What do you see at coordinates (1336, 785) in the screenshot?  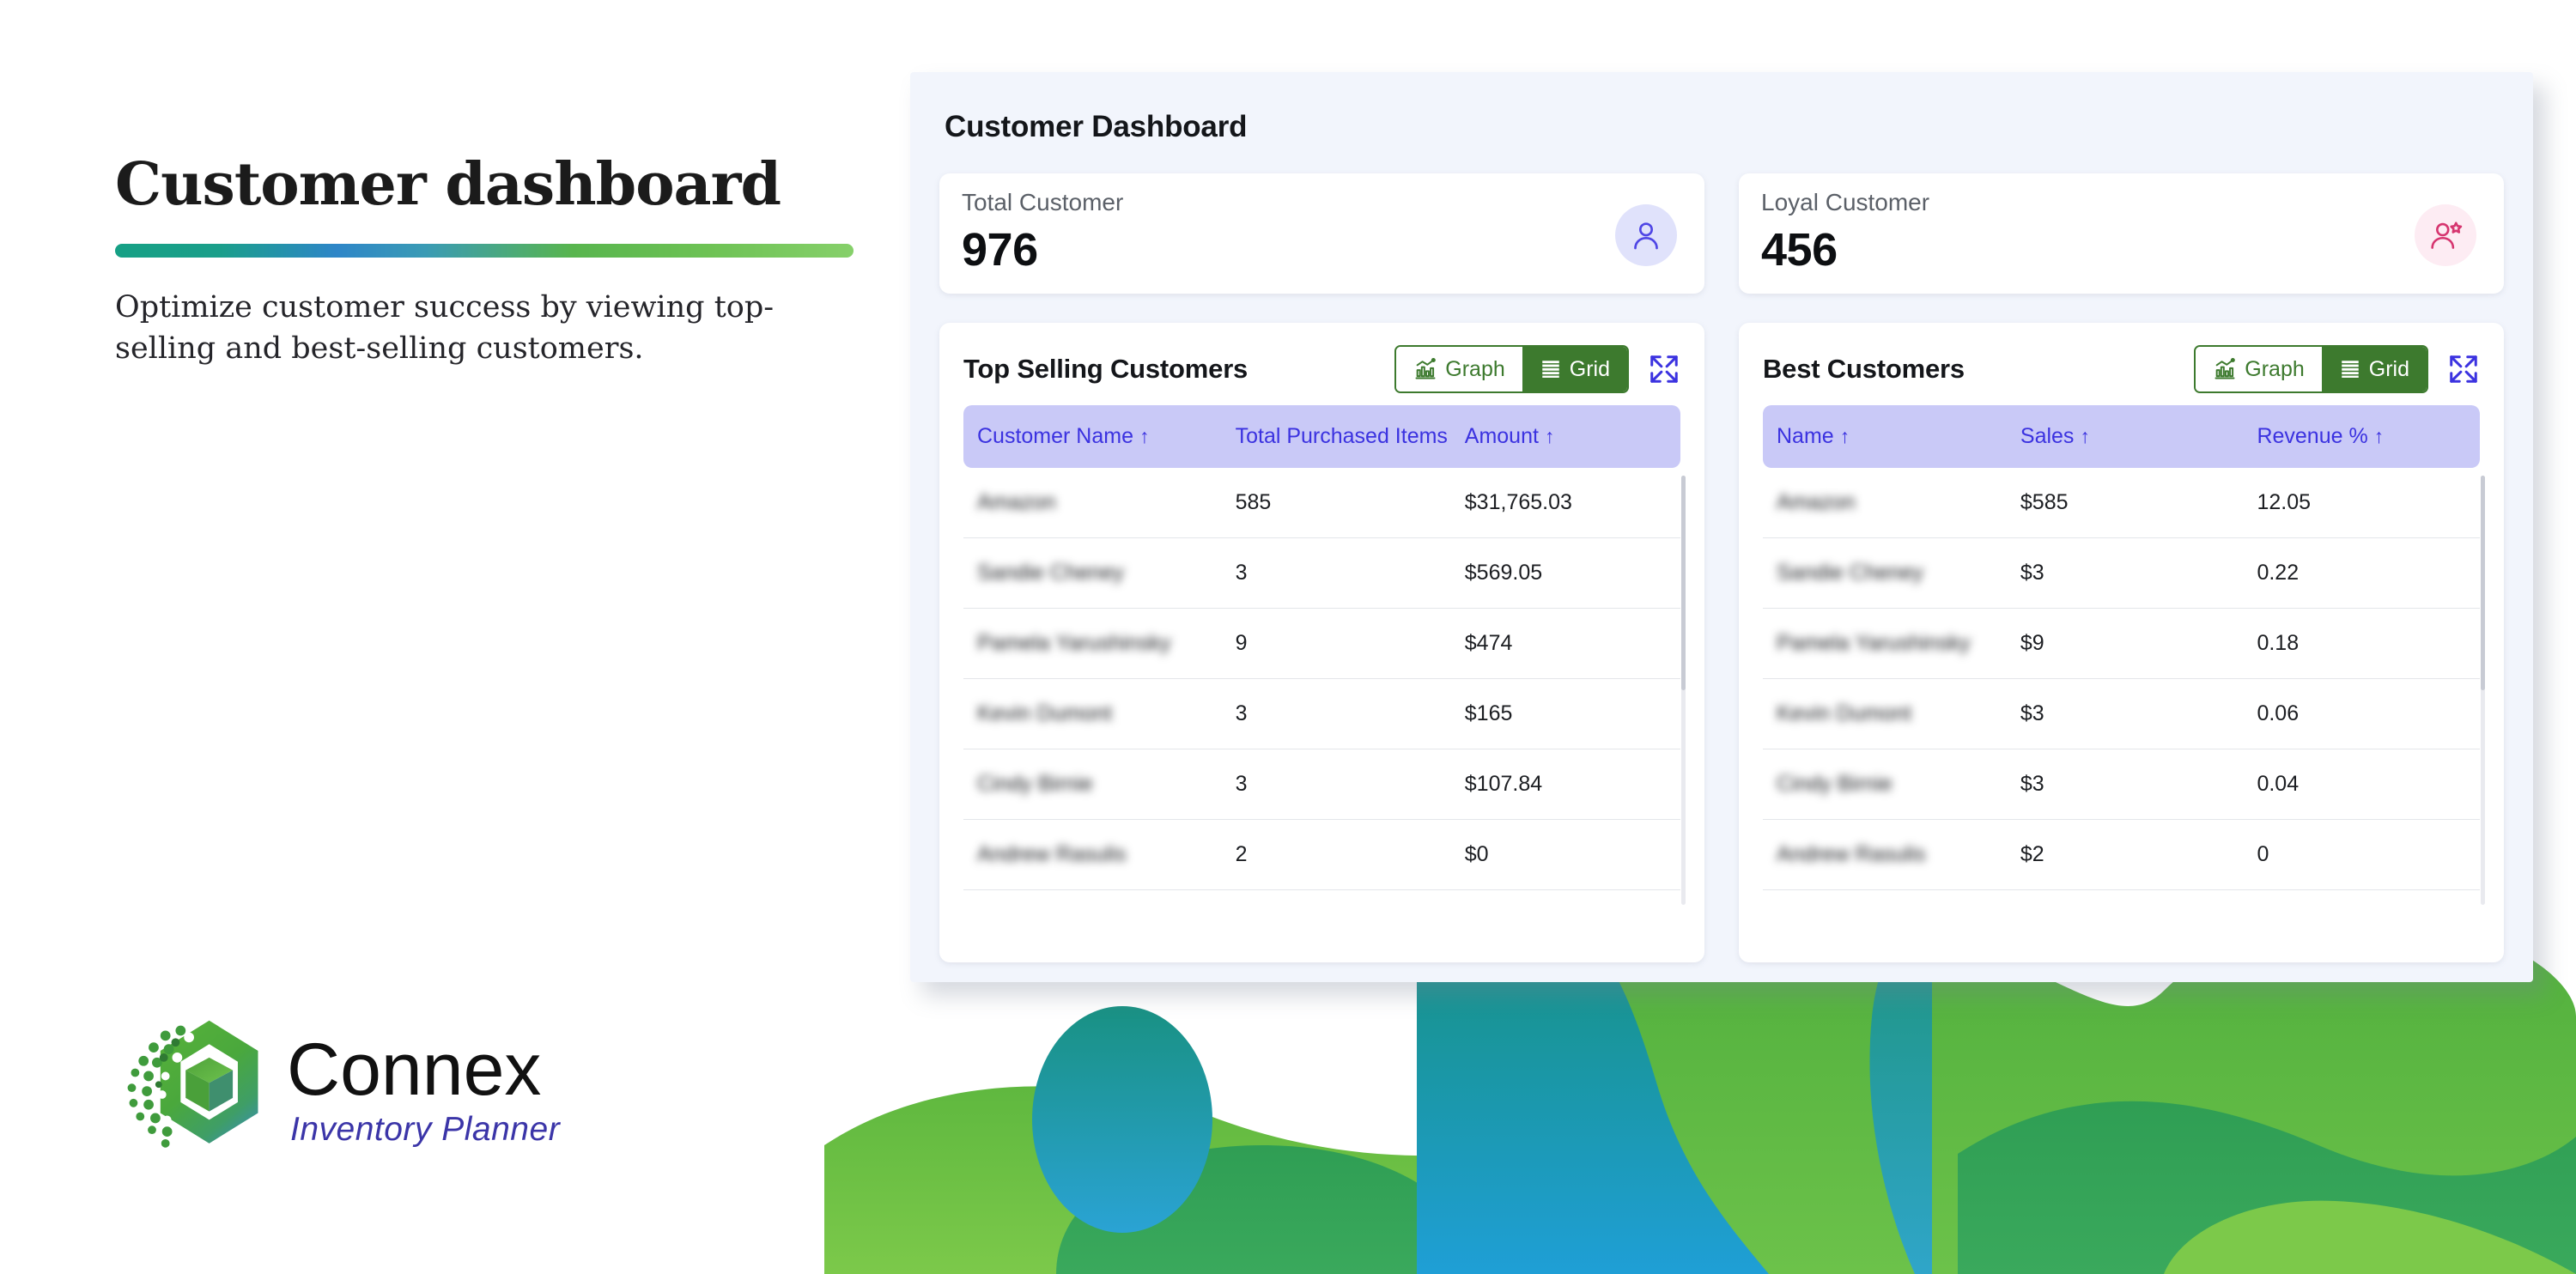 I see `cell-items: 3` at bounding box center [1336, 785].